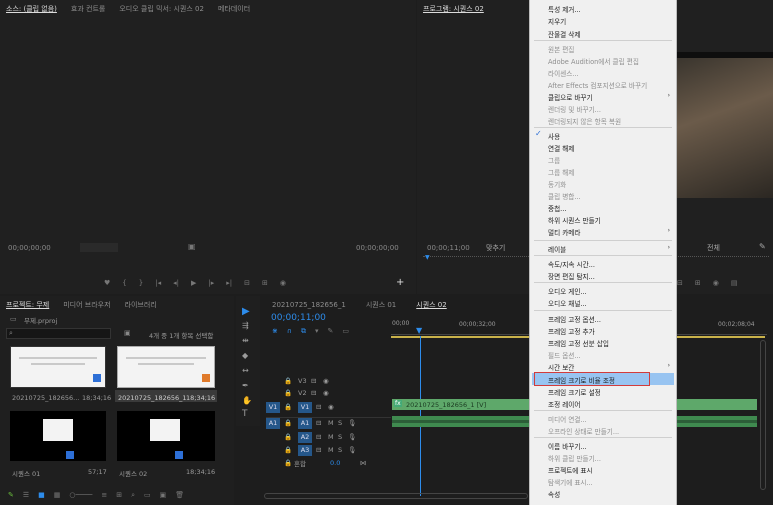  What do you see at coordinates (561, 367) in the screenshot?
I see `menu-item: 시간 보간` at bounding box center [561, 367].